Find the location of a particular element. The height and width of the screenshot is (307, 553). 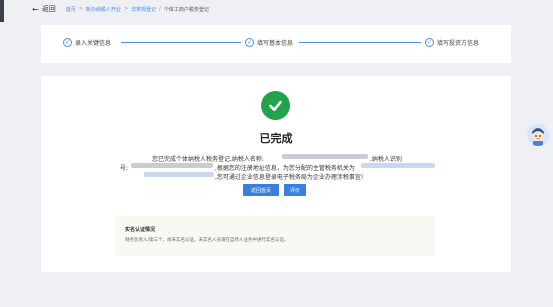

step-label: 填写投资方信息 is located at coordinates (458, 43).